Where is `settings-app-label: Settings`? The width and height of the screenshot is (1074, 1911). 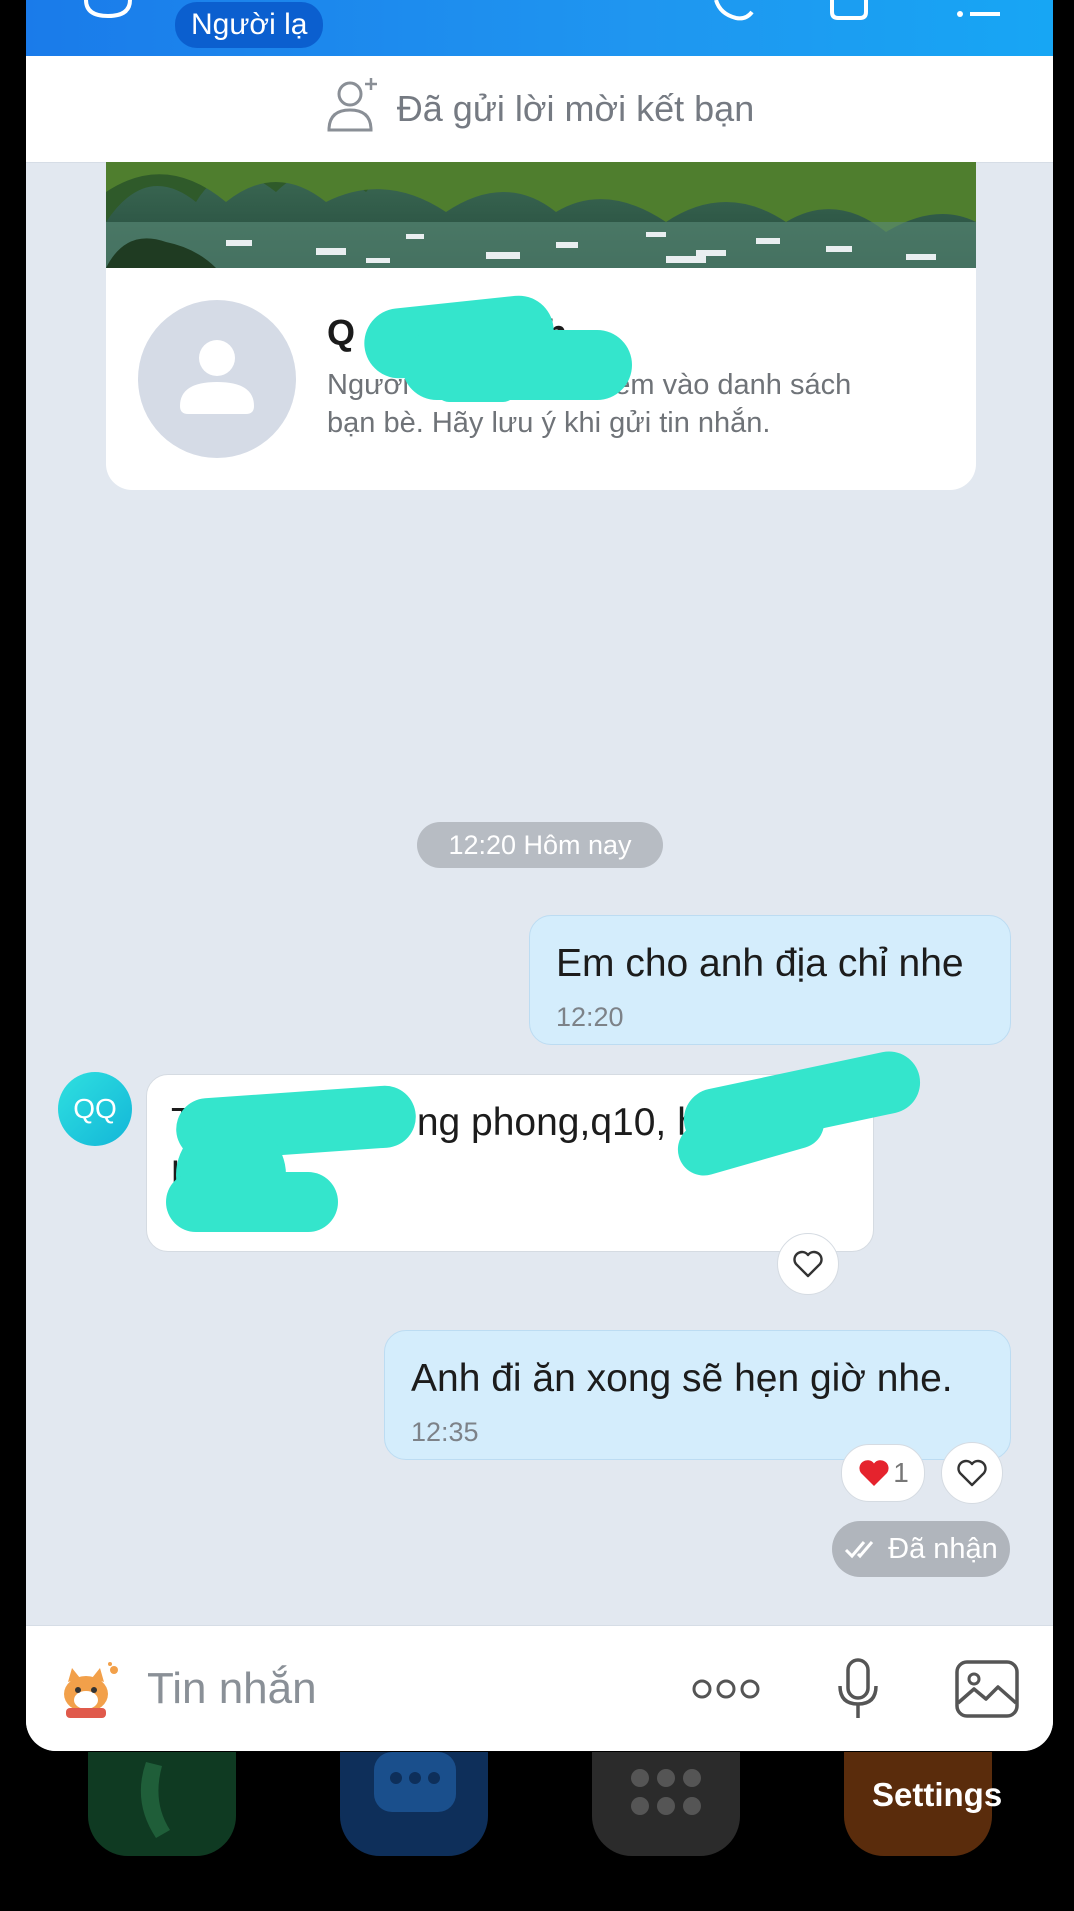 settings-app-label: Settings is located at coordinates (937, 1794).